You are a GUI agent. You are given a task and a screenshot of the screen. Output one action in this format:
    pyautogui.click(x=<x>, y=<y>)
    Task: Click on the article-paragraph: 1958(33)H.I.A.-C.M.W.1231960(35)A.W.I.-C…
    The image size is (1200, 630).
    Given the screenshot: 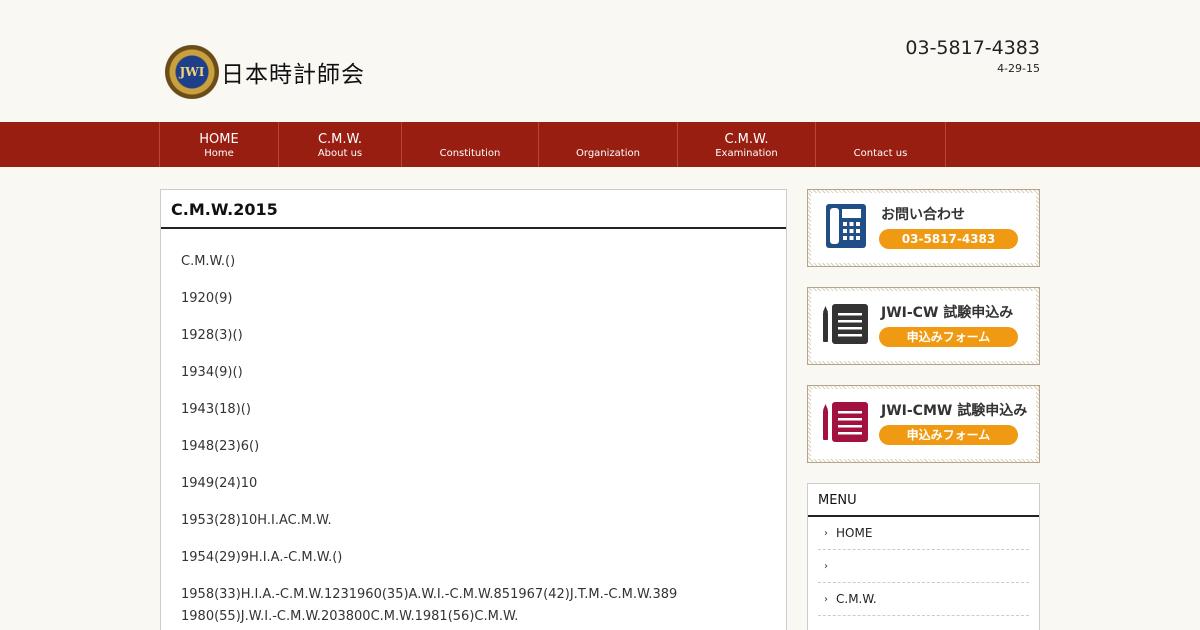 What is the action you would take?
    pyautogui.click(x=429, y=605)
    